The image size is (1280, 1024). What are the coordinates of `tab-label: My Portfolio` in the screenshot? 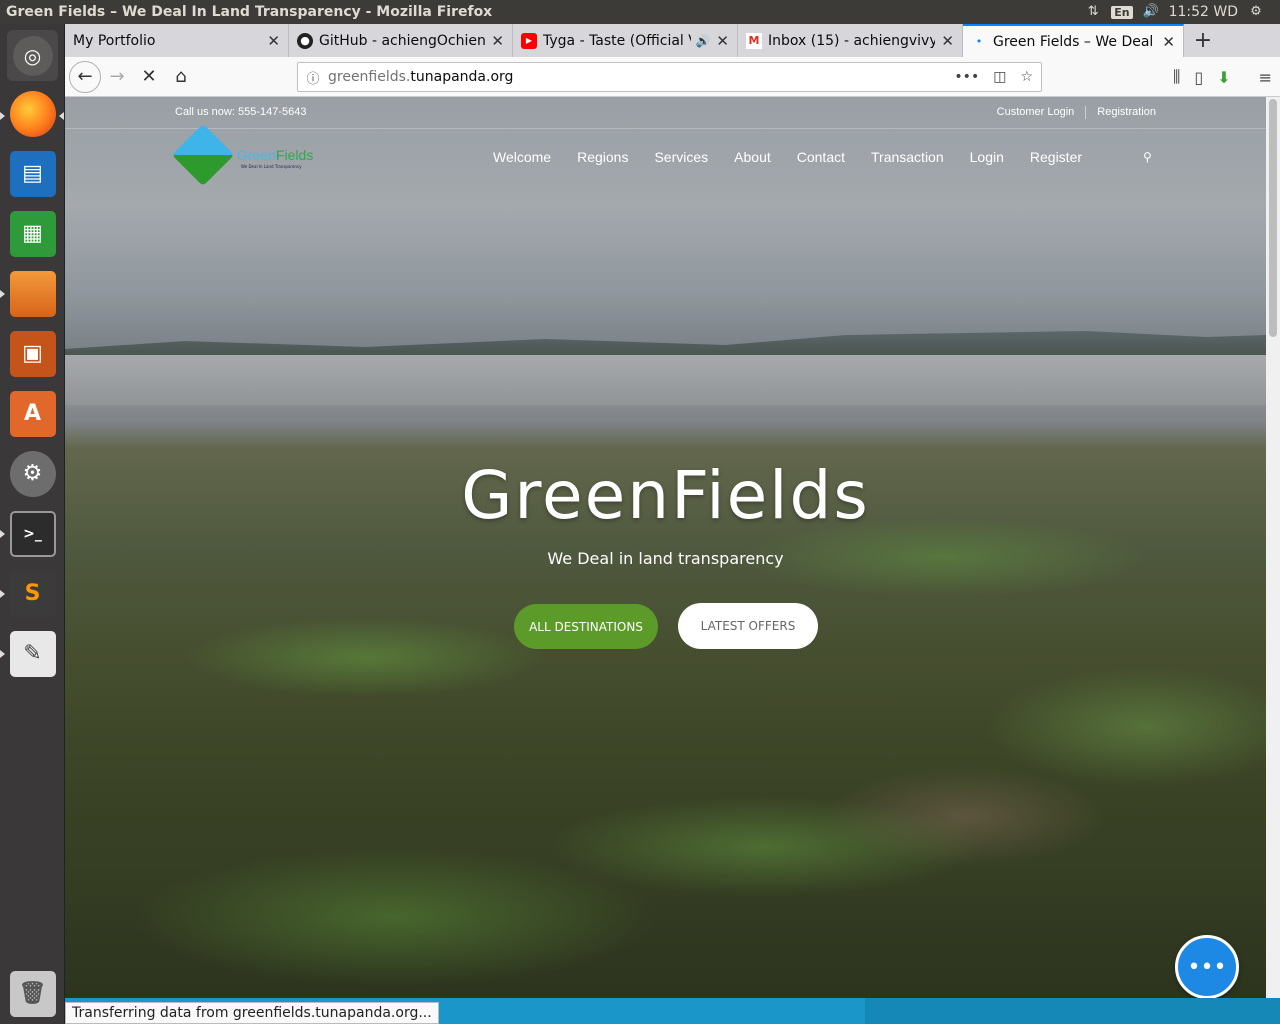 It's located at (114, 40).